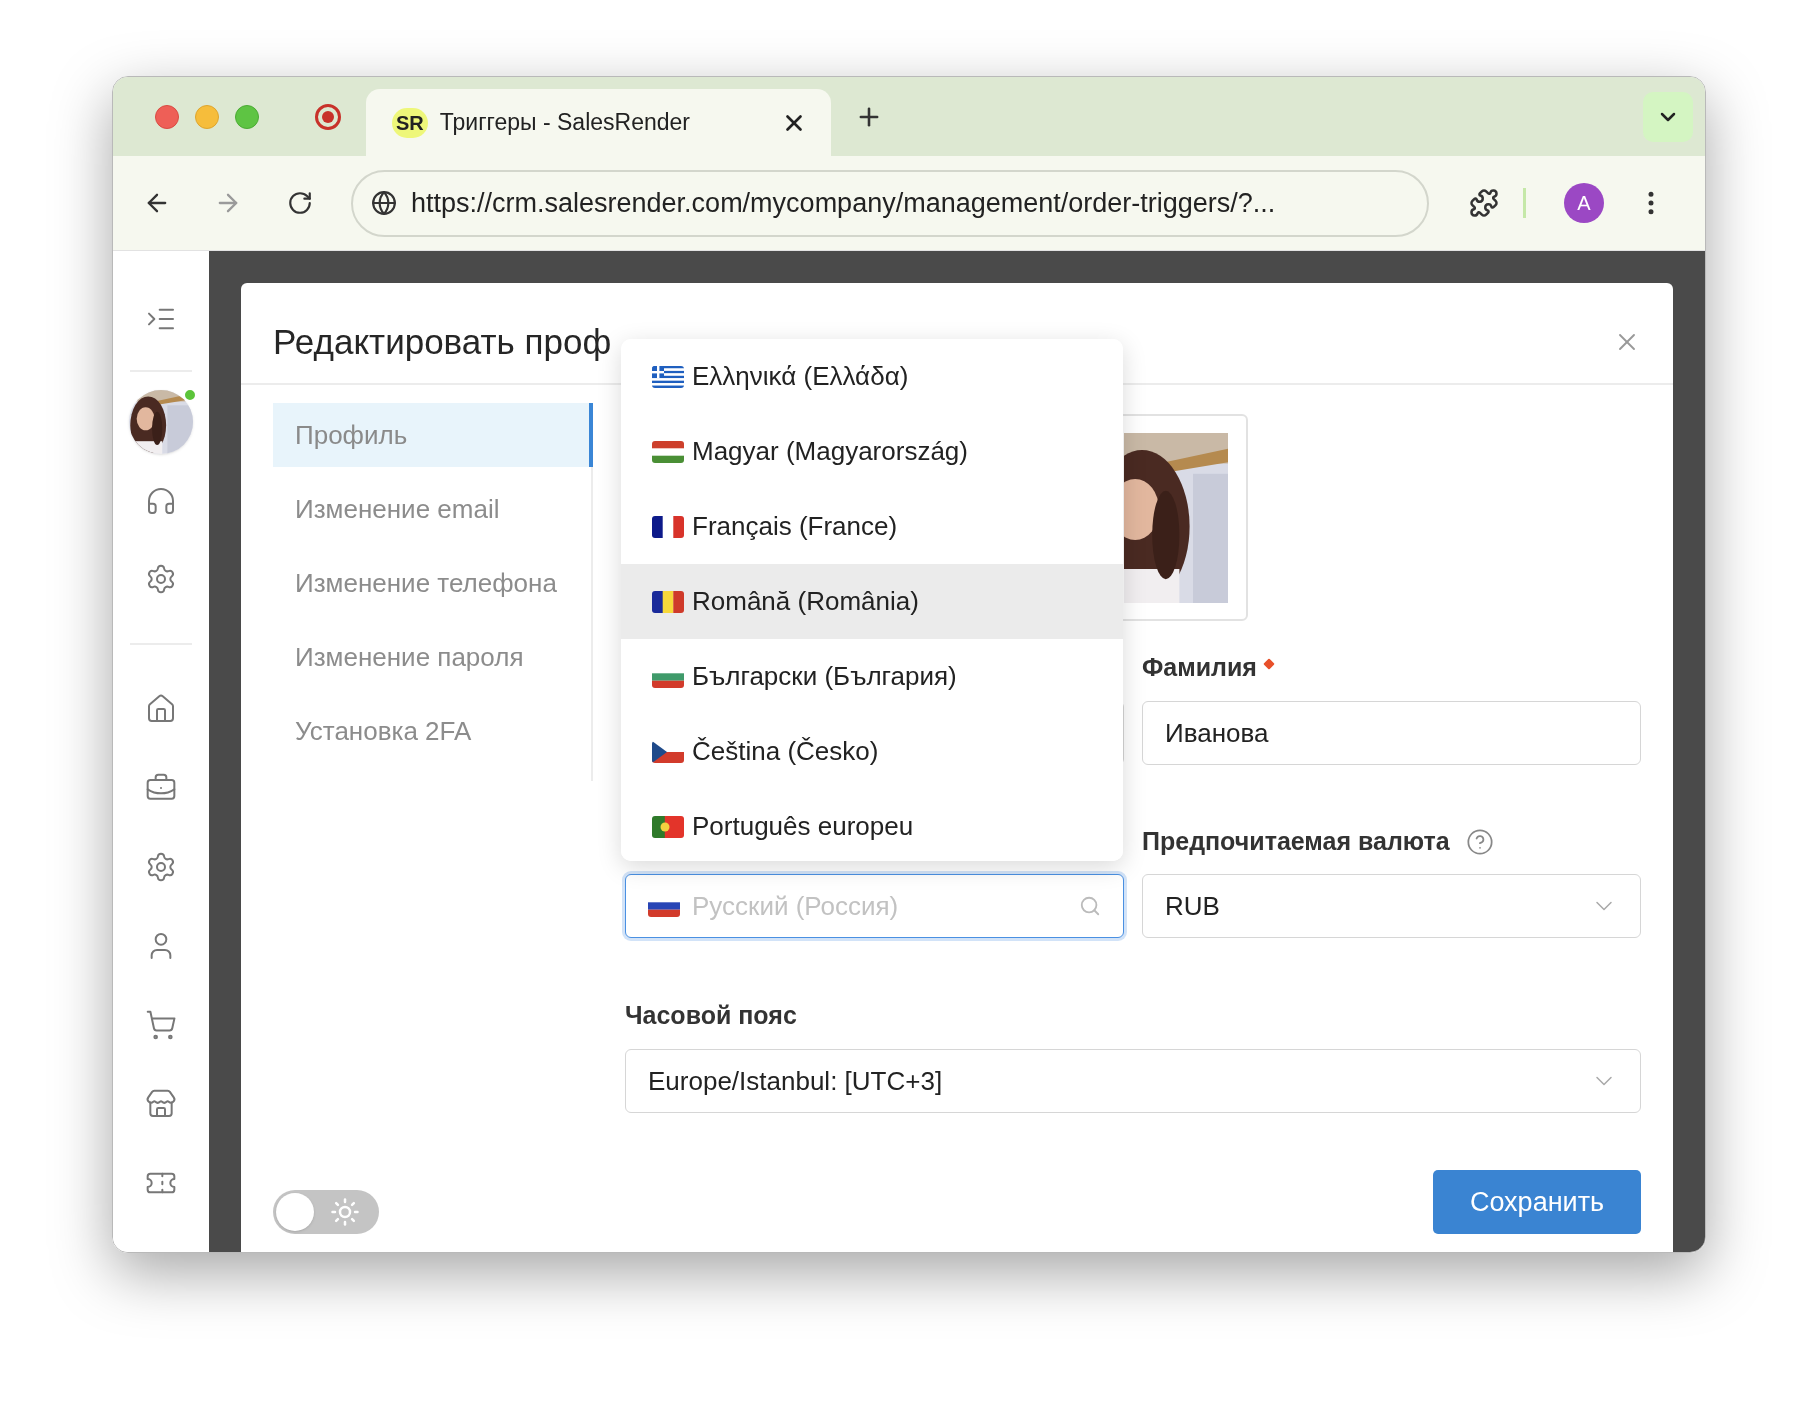 The image size is (1818, 1402). What do you see at coordinates (1484, 203) in the screenshot?
I see `extensions-icon` at bounding box center [1484, 203].